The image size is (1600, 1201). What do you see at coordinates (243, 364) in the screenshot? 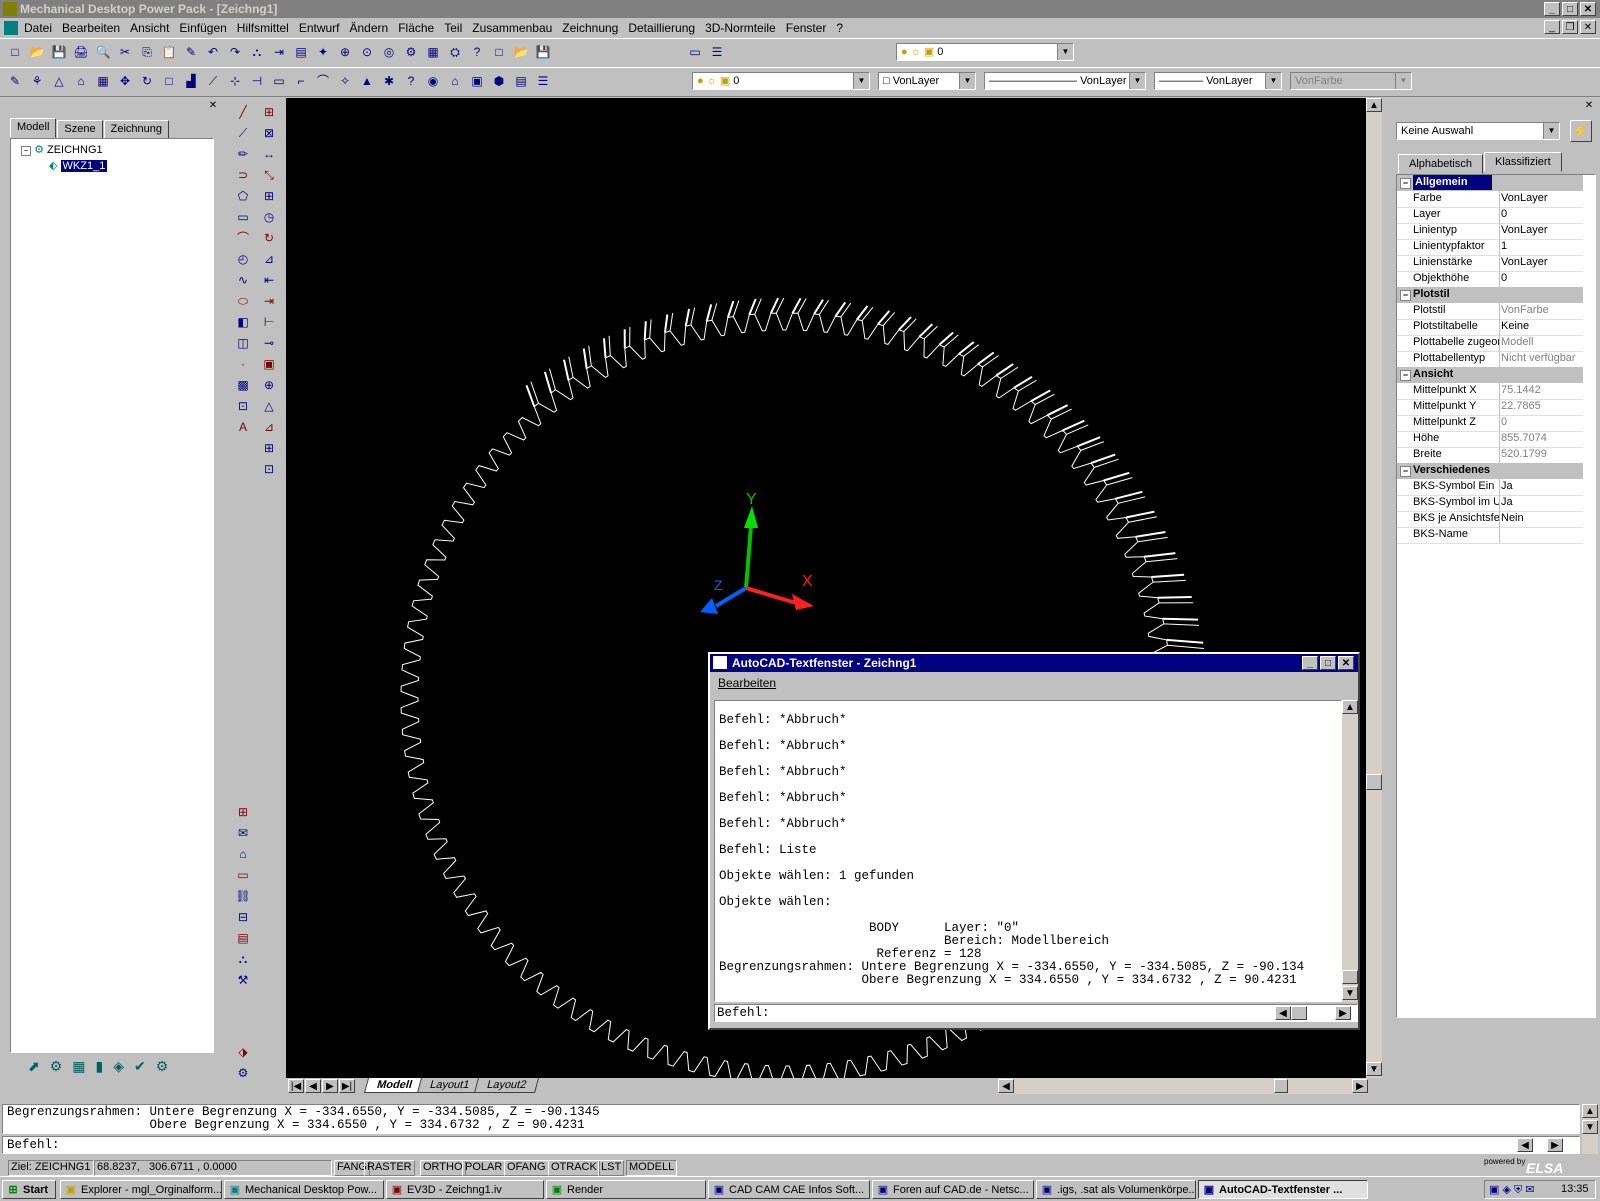
I see `draw-tool-icon-12: ·` at bounding box center [243, 364].